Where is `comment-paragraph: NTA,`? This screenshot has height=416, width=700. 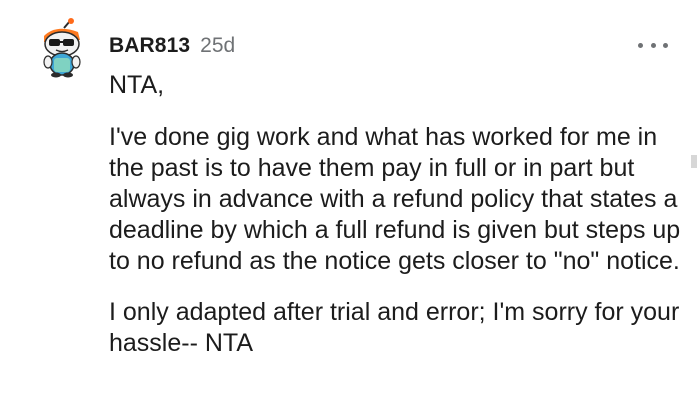
comment-paragraph: NTA, is located at coordinates (137, 85).